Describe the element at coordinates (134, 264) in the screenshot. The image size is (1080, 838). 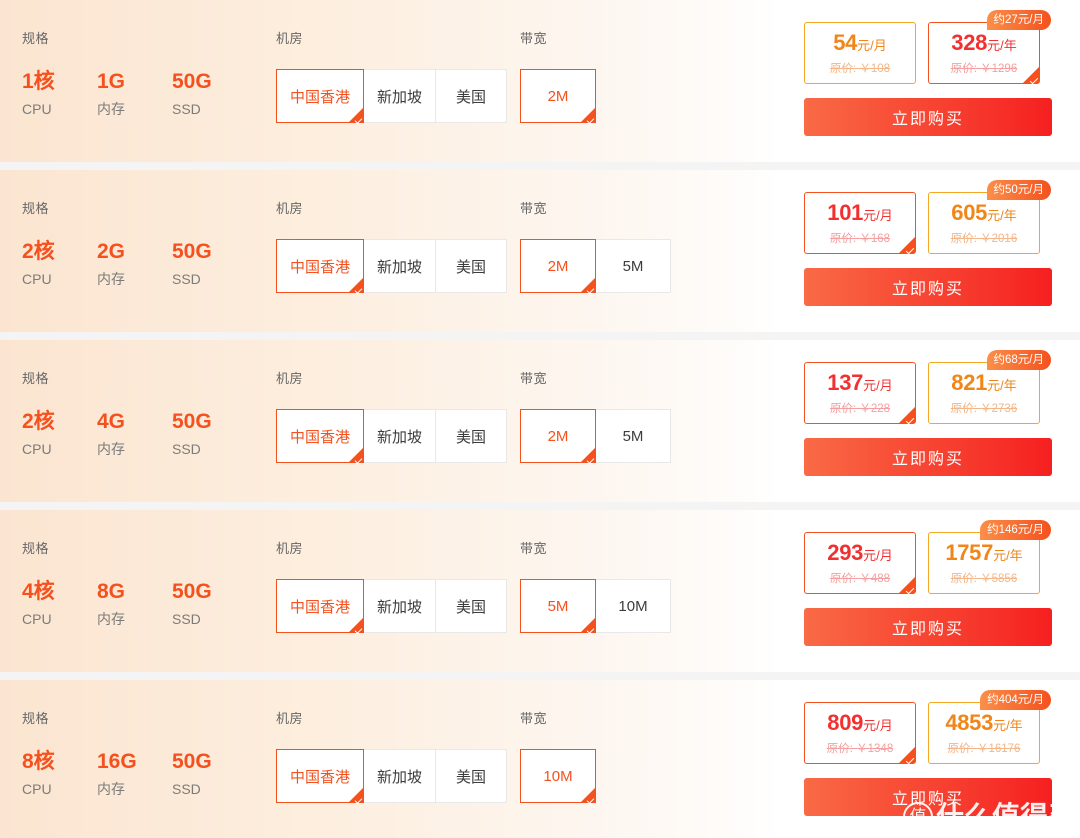
I see `spec-memory: 2G 内存` at that location.